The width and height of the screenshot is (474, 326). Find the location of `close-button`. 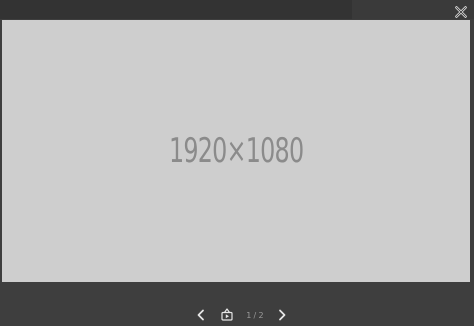

close-button is located at coordinates (461, 12).